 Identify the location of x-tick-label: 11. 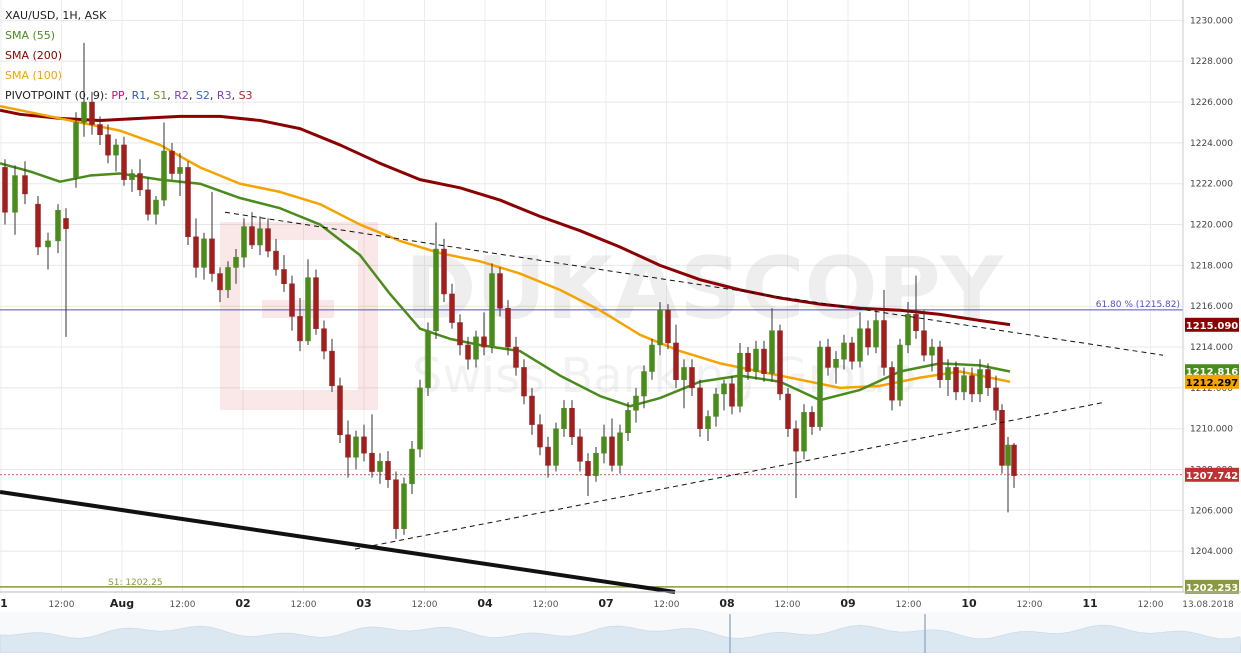
(1089, 603).